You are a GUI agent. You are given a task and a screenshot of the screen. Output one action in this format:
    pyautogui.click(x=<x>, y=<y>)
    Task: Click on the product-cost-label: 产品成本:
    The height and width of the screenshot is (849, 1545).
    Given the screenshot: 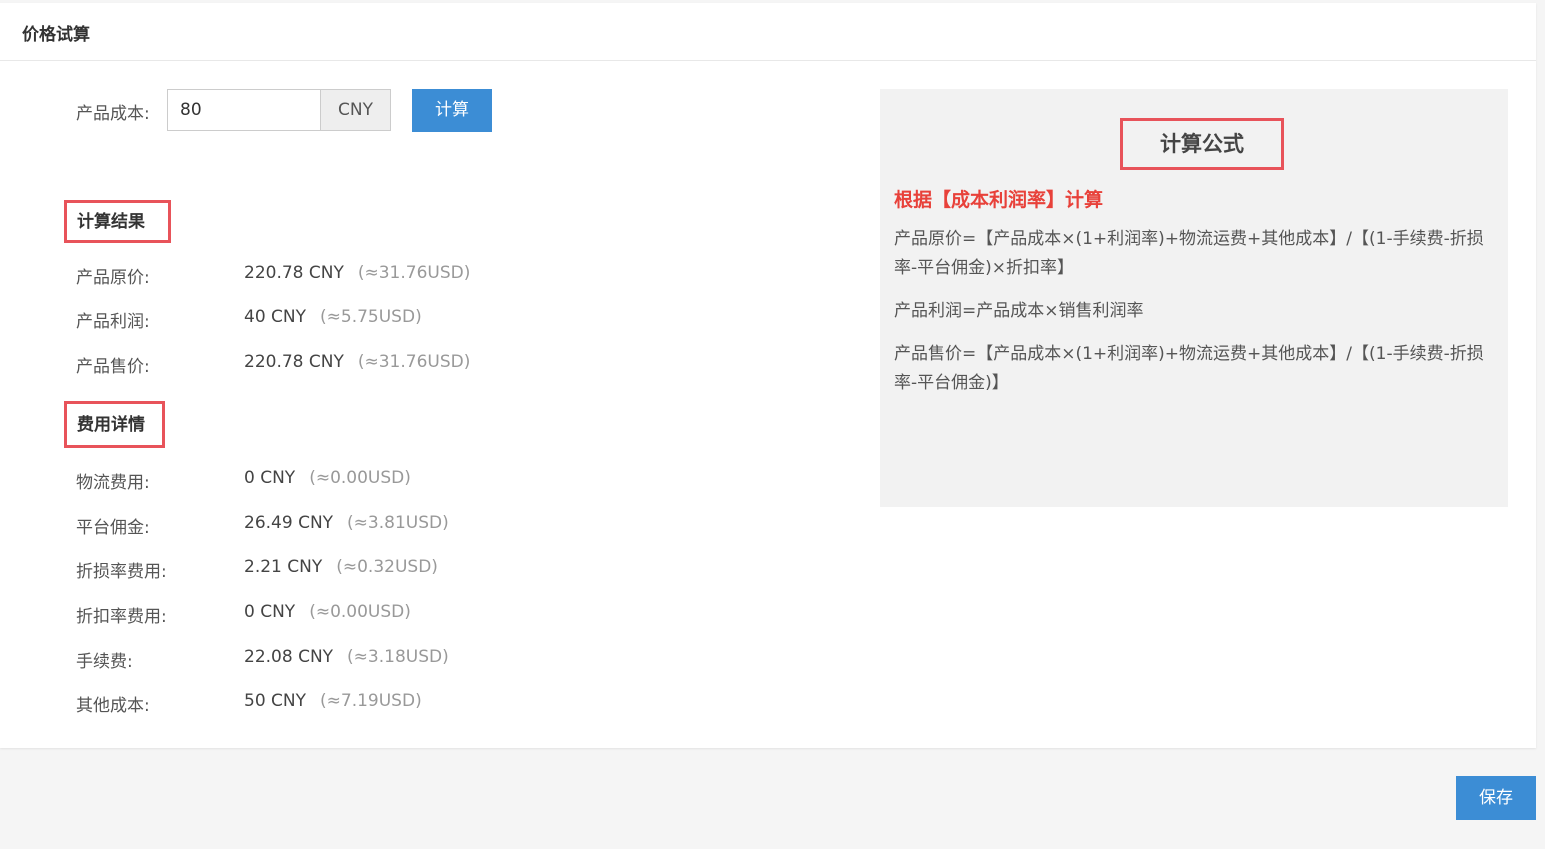 What is the action you would take?
    pyautogui.click(x=113, y=114)
    